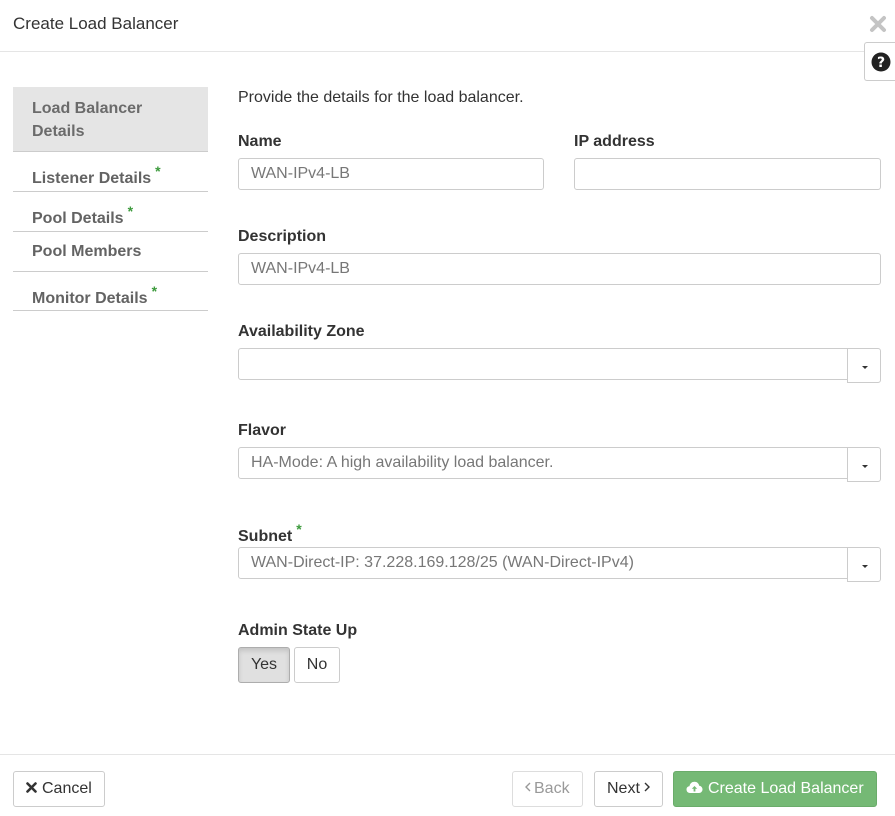 The height and width of the screenshot is (816, 895). Describe the element at coordinates (623, 788) in the screenshot. I see `next-label: Next` at that location.